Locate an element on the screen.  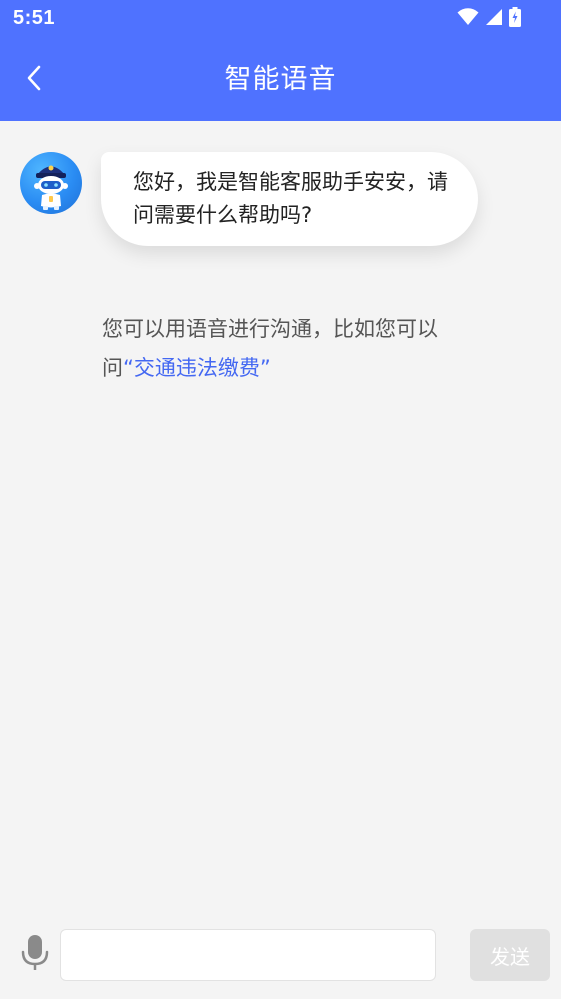
page-title: 智能语音 is located at coordinates (280, 79).